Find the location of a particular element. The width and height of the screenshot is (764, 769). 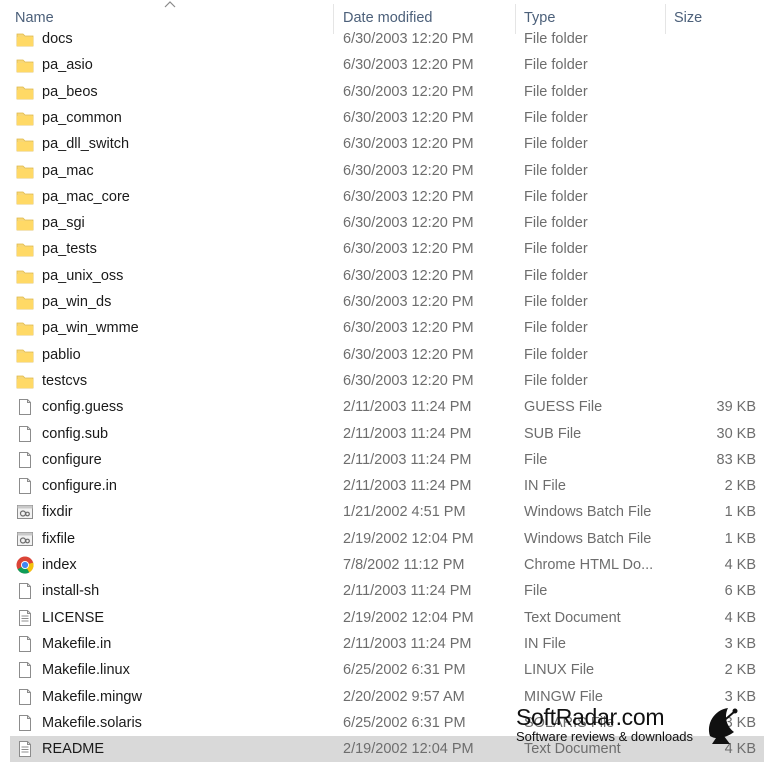

file-row: testcvs 6/30/2003 12:20 PM File folder is located at coordinates (387, 381).